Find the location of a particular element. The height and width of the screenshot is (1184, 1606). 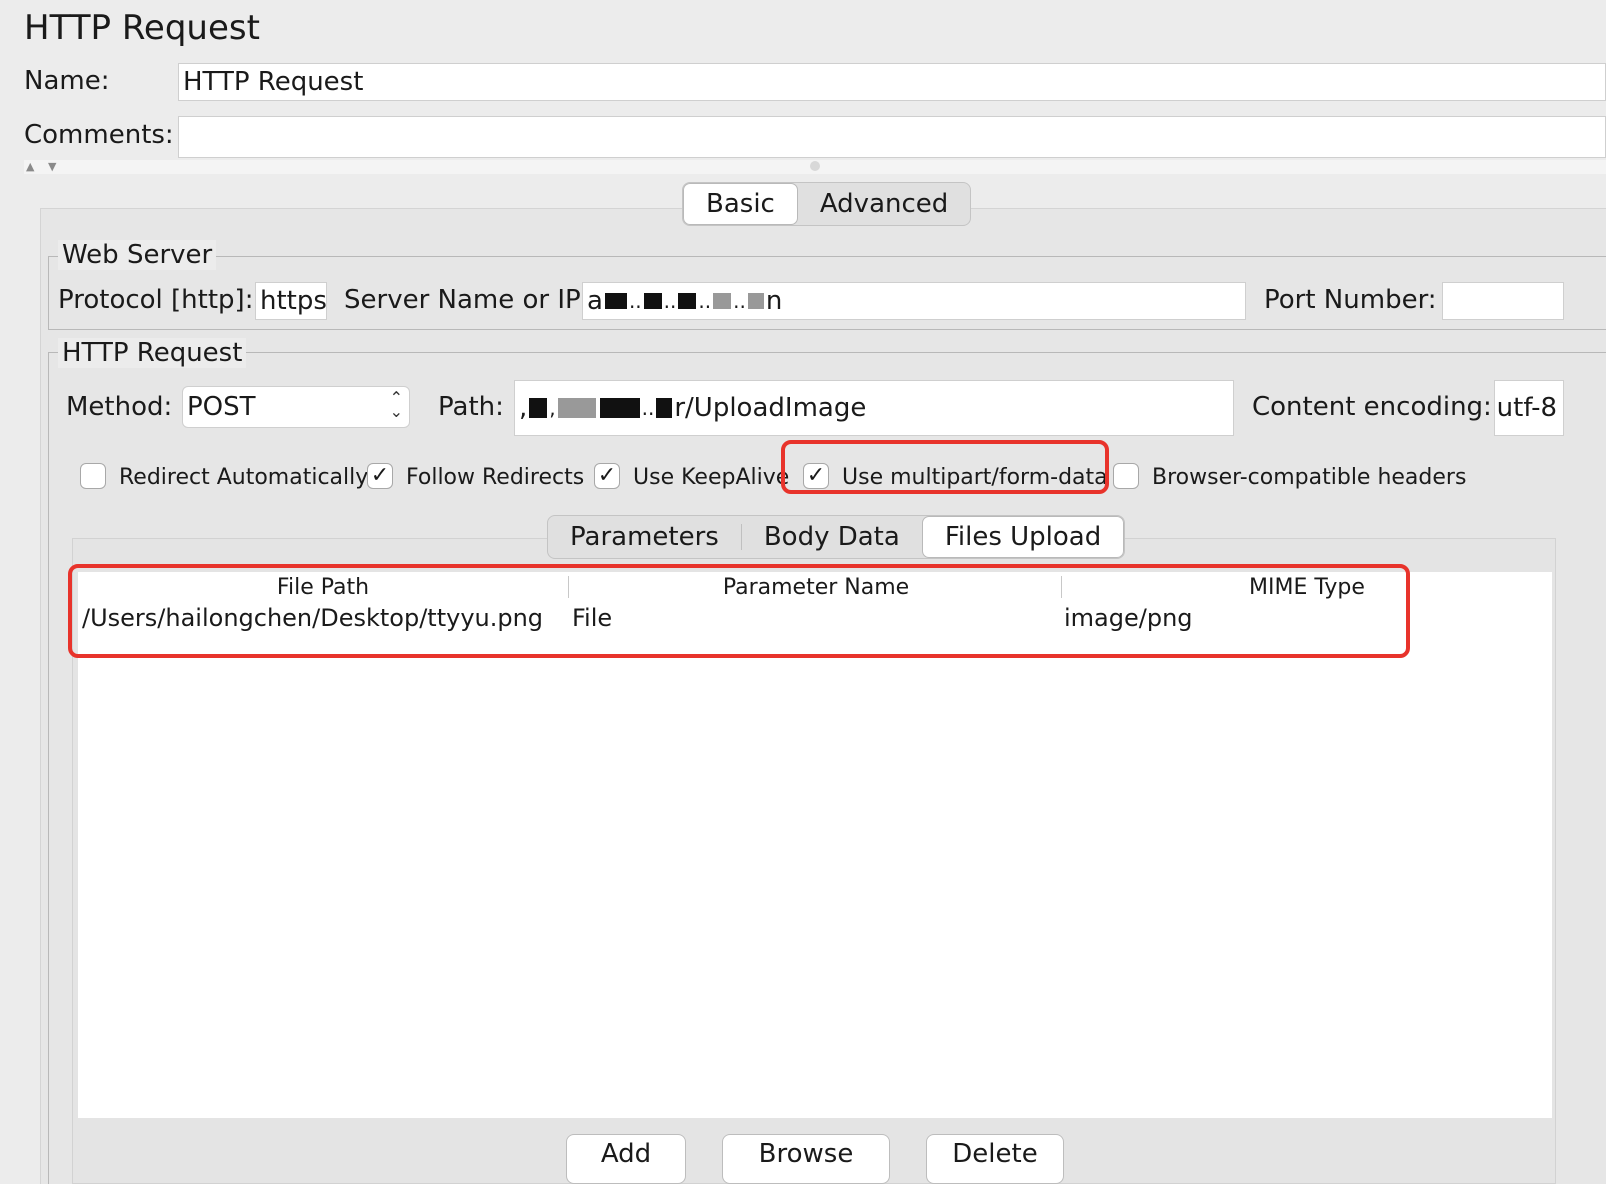

use-keepalive-checkbox: ✓ is located at coordinates (607, 476).